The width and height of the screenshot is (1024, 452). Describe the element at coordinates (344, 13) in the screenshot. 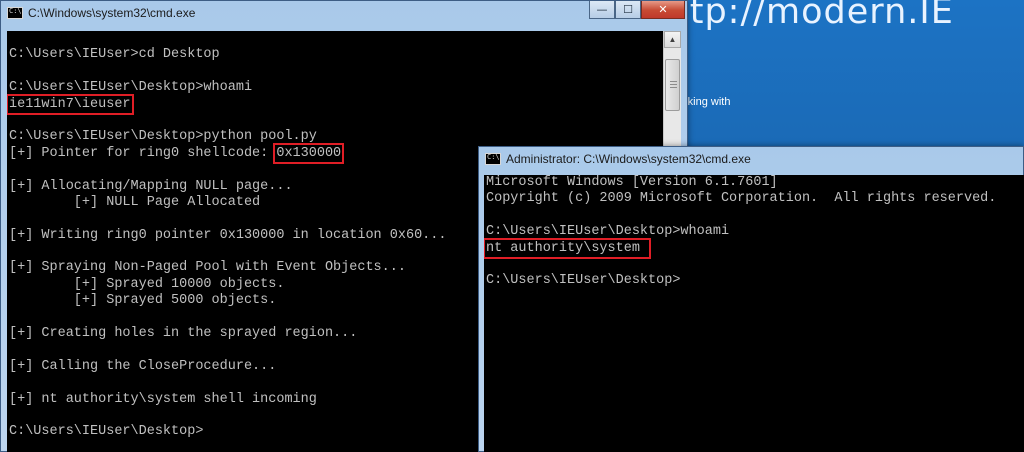

I see `title-bar: C:\Windows\system32\cmd.exe` at that location.